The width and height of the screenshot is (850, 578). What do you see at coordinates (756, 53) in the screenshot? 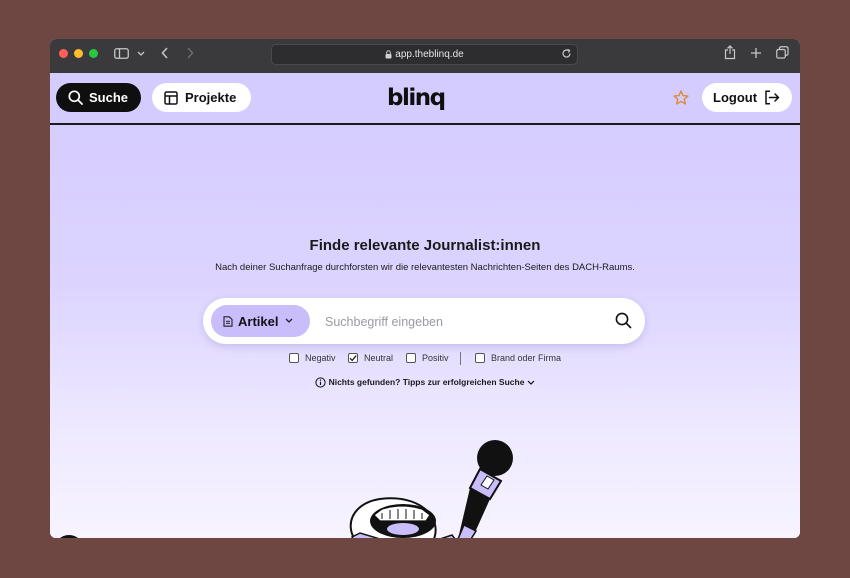
I see `new-tab-icon` at bounding box center [756, 53].